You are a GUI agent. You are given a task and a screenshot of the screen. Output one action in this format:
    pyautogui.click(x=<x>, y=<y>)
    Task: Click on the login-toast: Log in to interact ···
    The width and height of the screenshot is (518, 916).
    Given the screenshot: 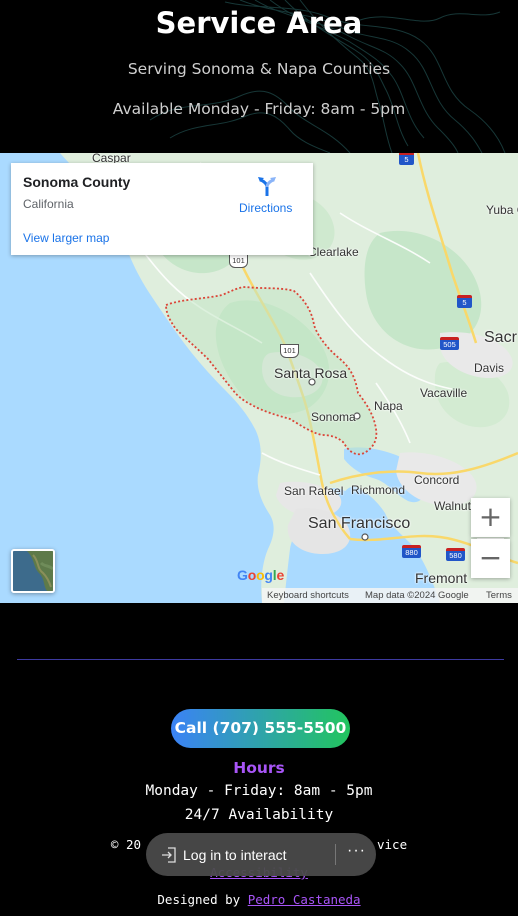 What is the action you would take?
    pyautogui.click(x=261, y=854)
    